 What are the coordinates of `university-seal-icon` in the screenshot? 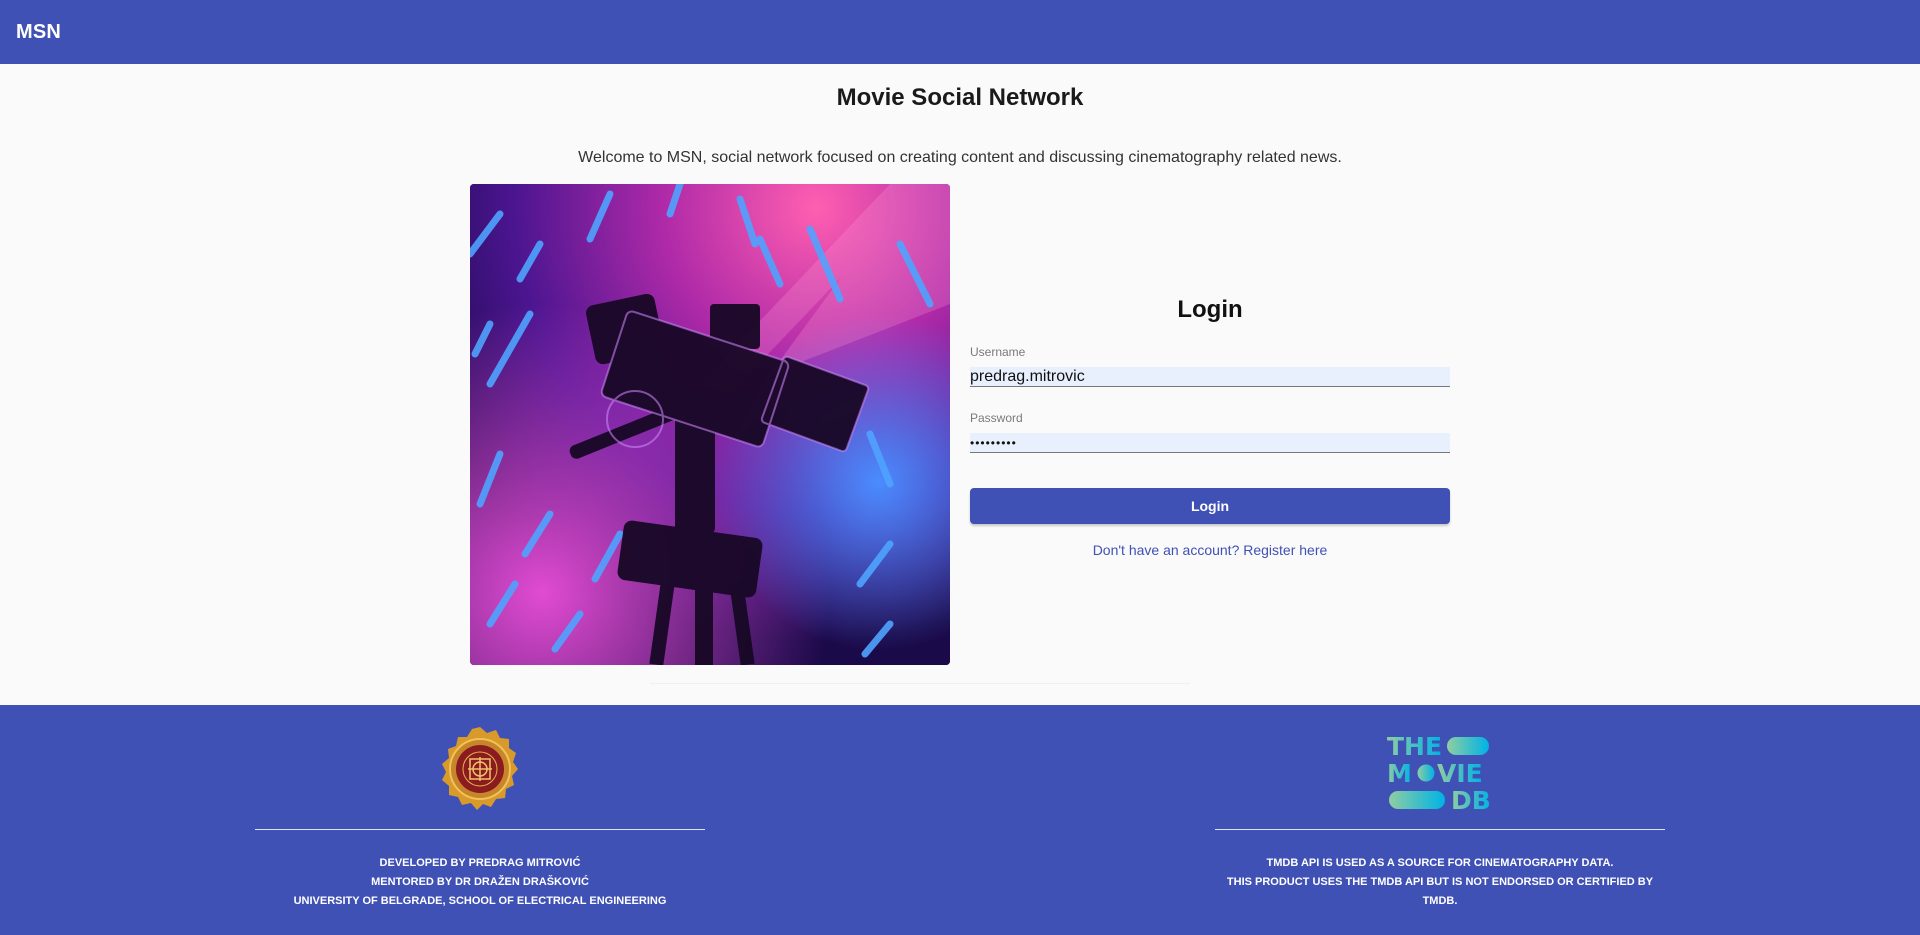 It's located at (480, 768).